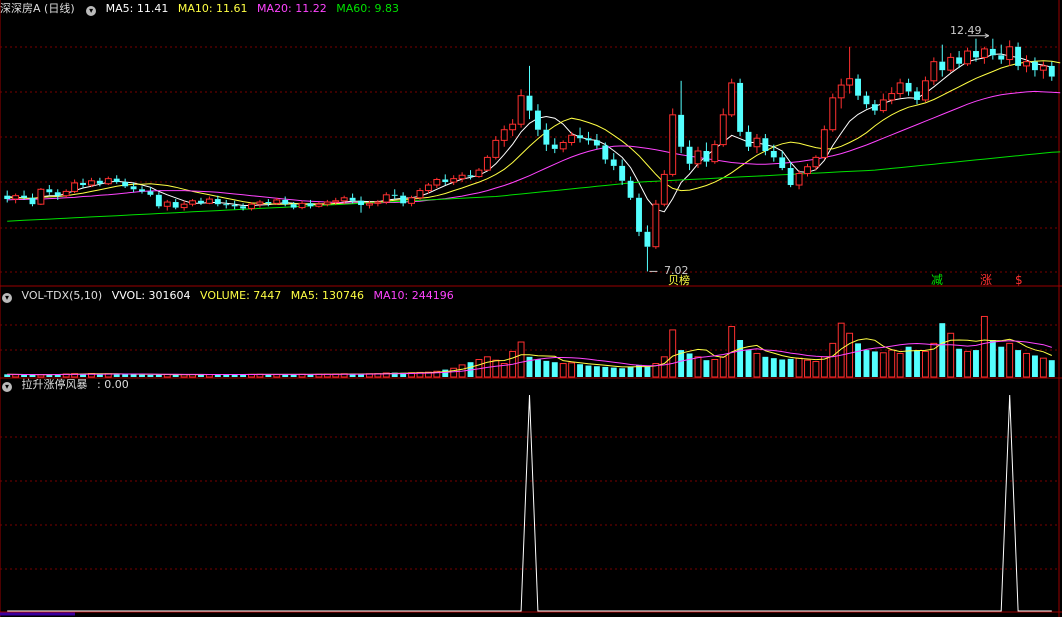 The image size is (1062, 617). Describe the element at coordinates (151, 295) in the screenshot. I see `vvol-readout: VVOL: 301604` at that location.